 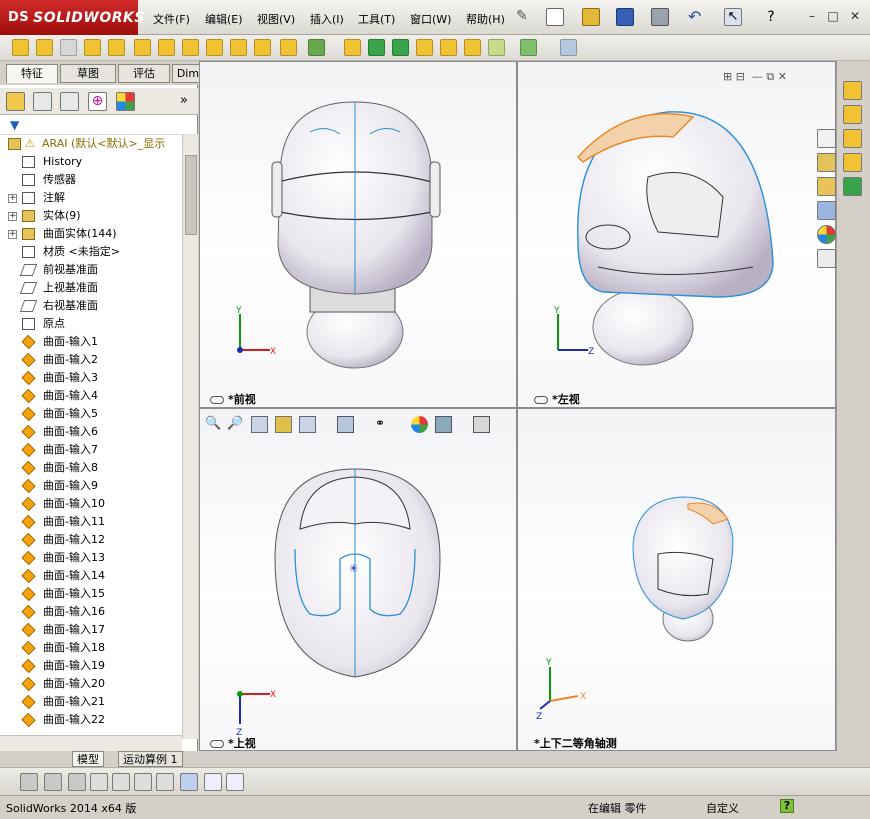 What do you see at coordinates (259, 424) in the screenshot?
I see `previous-view-icon` at bounding box center [259, 424].